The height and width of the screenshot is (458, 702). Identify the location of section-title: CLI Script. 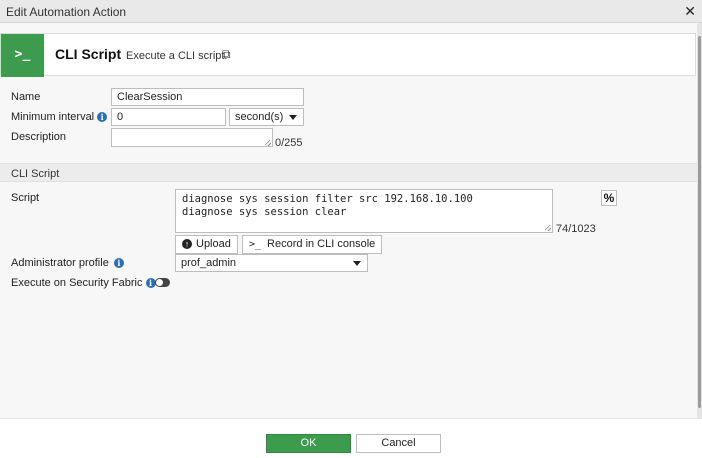
(35, 174).